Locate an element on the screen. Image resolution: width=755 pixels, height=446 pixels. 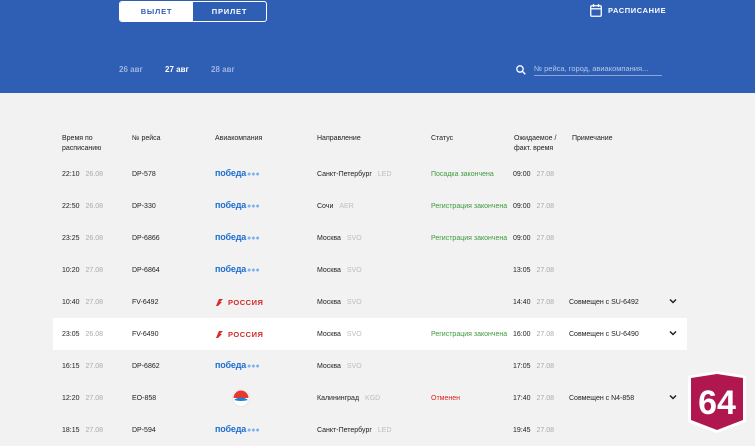
expected-time: 14:40 is located at coordinates (522, 302).